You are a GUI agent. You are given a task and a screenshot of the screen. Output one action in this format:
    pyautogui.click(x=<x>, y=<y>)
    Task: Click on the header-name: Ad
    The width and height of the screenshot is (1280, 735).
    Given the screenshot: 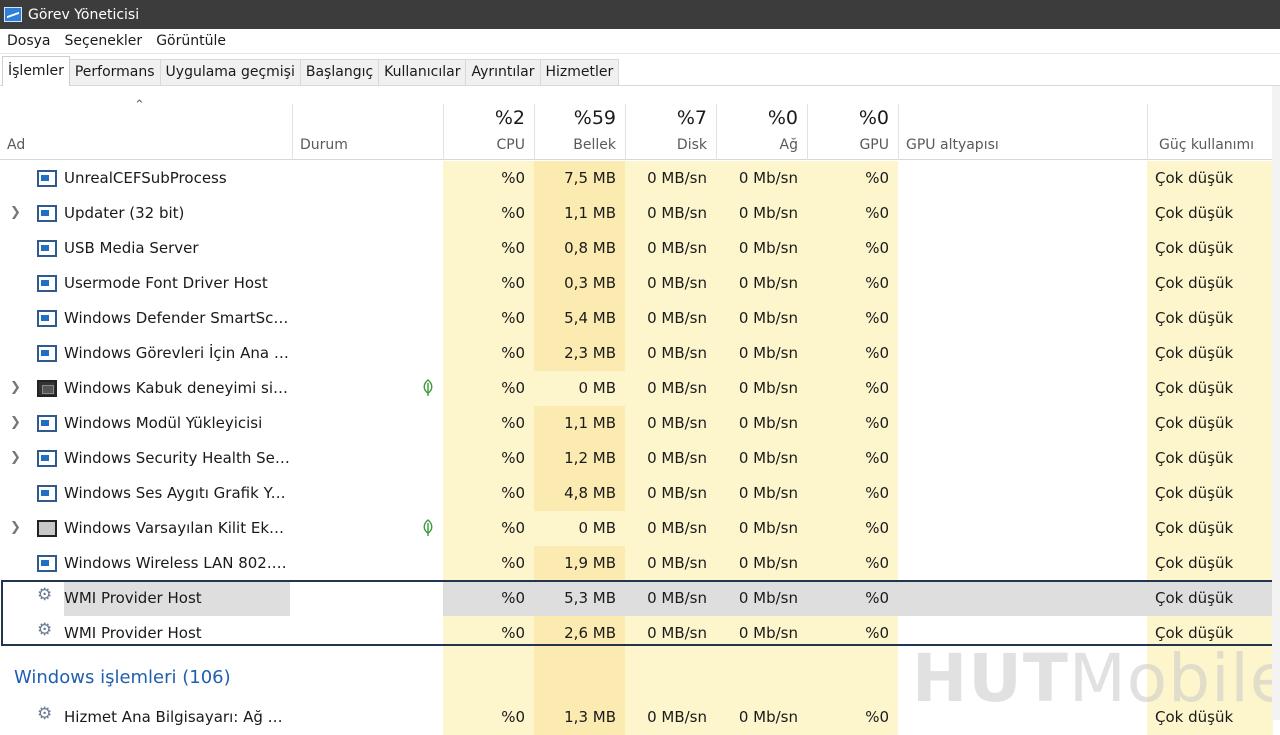 What is the action you would take?
    pyautogui.click(x=146, y=132)
    